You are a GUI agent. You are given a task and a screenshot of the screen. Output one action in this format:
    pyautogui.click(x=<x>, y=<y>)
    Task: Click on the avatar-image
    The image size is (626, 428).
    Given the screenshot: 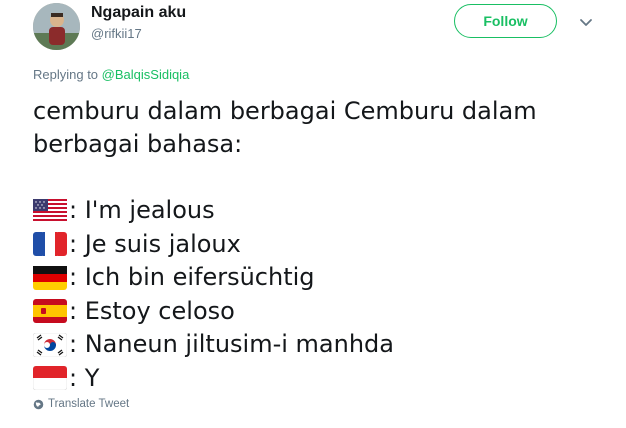 What is the action you would take?
    pyautogui.click(x=56, y=26)
    